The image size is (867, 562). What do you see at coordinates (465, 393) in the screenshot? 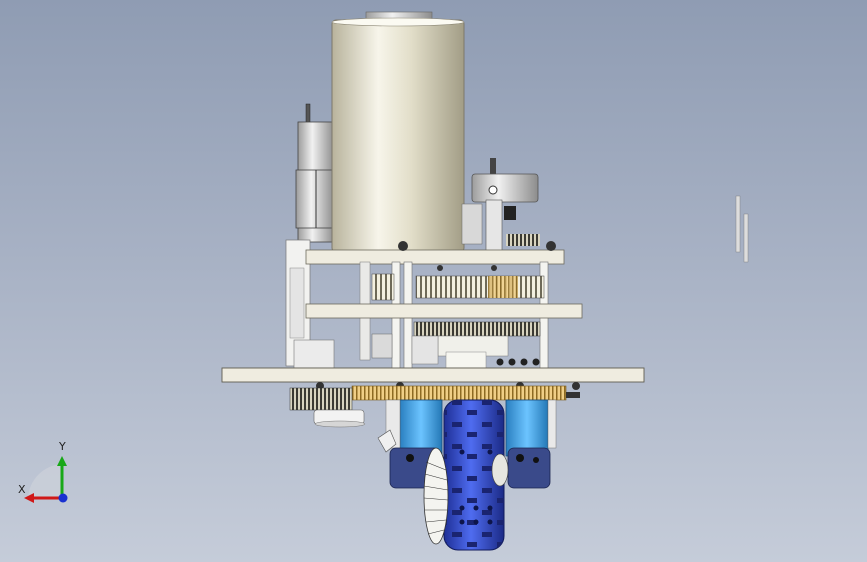
I see `slewing-ring-gear` at bounding box center [465, 393].